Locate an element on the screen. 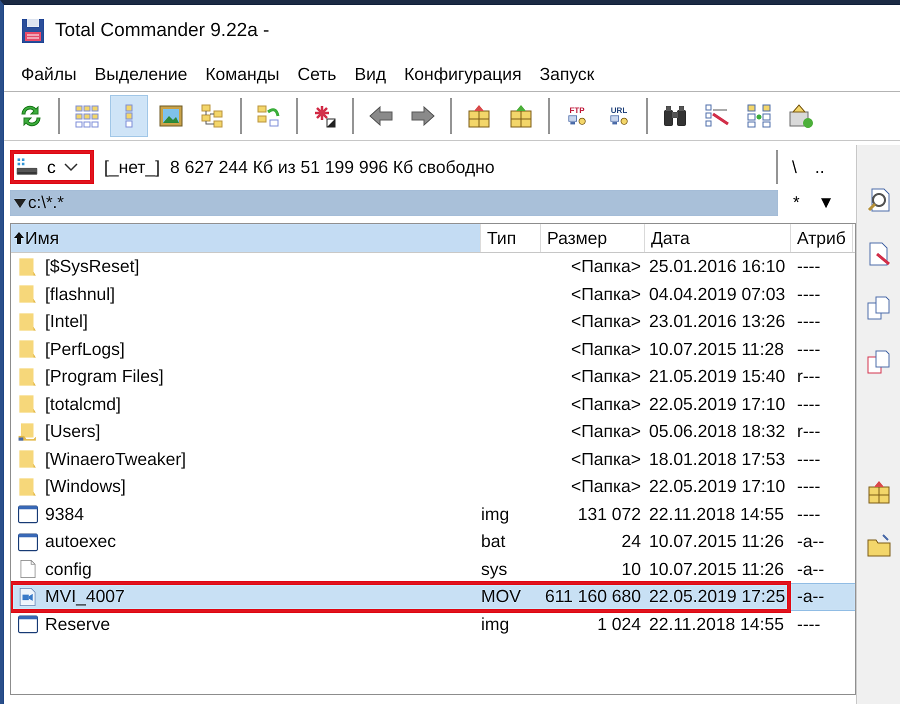 Image resolution: width=900 pixels, height=704 pixels. directory-button: .. is located at coordinates (819, 167).